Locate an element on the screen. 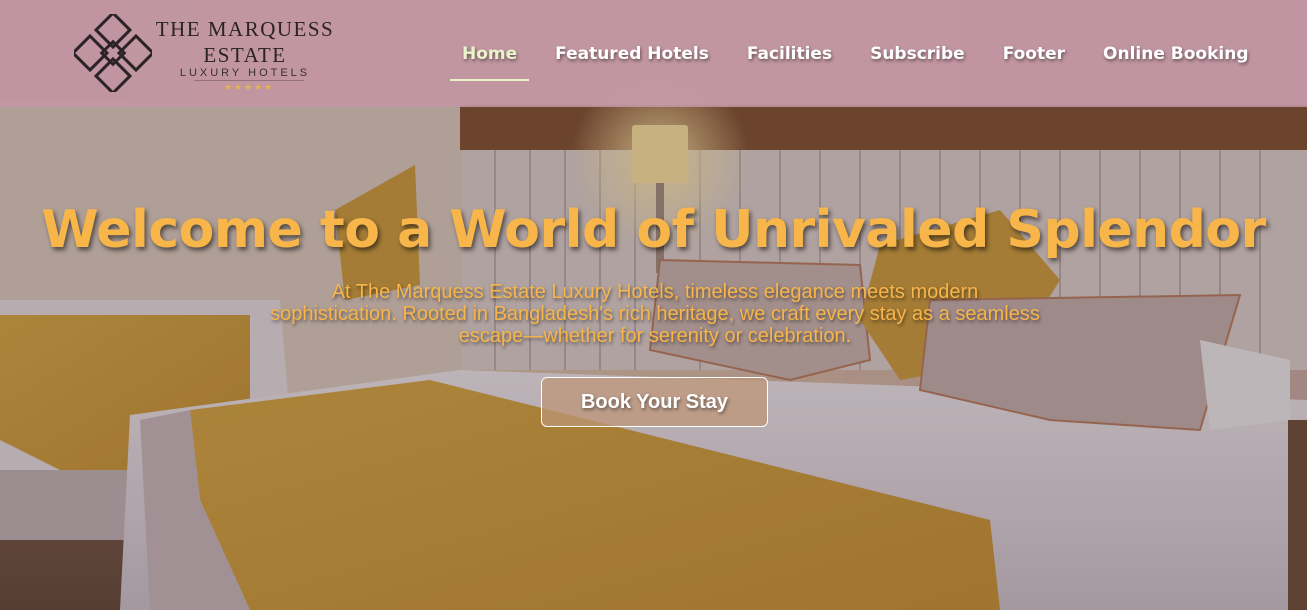 The width and height of the screenshot is (1307, 610). nav-item-footer: Footer is located at coordinates (1034, 60).